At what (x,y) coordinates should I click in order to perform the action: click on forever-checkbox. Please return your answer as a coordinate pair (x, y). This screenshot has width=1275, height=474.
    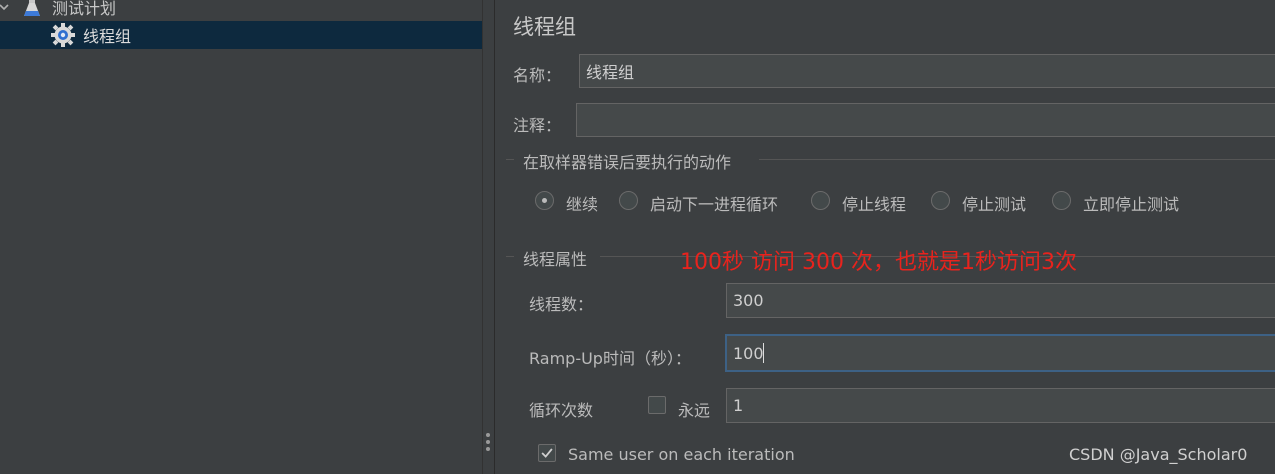
    Looking at the image, I should click on (657, 405).